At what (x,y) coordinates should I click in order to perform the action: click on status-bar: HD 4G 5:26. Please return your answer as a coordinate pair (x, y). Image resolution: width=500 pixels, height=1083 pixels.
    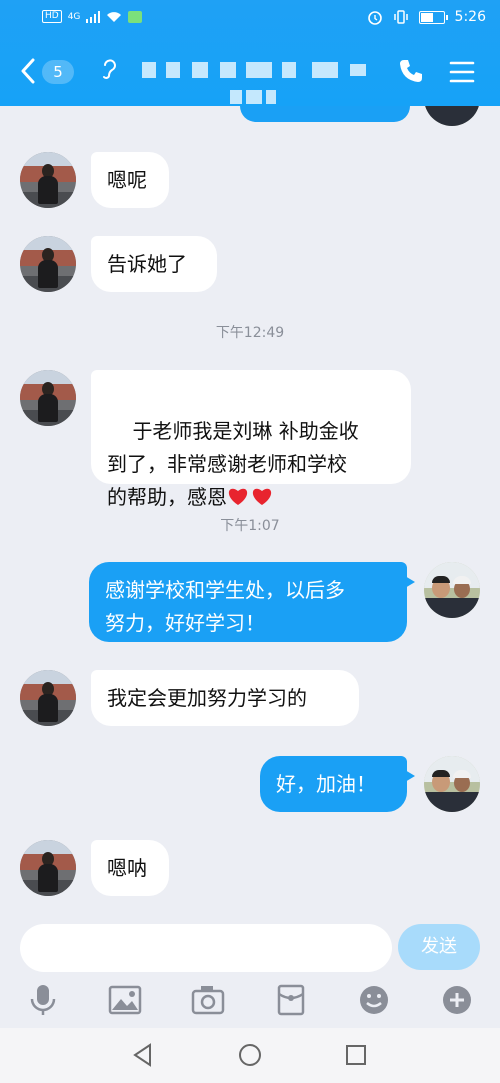
    Looking at the image, I should click on (250, 18).